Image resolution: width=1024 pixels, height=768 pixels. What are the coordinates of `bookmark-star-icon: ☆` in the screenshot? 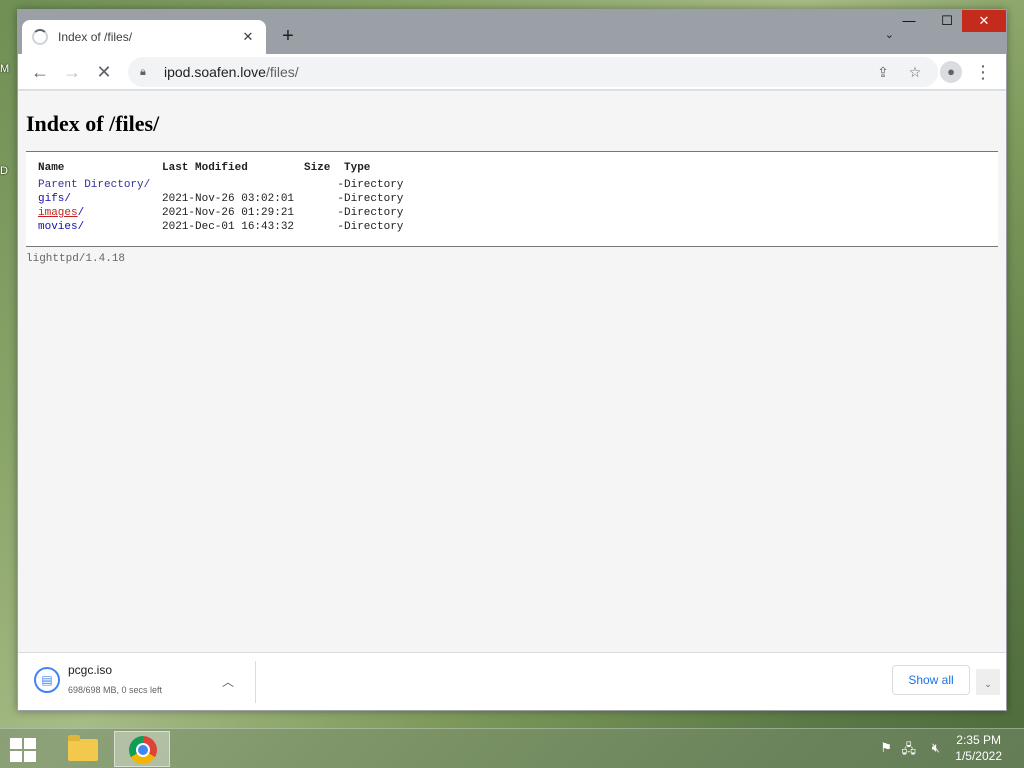 It's located at (915, 72).